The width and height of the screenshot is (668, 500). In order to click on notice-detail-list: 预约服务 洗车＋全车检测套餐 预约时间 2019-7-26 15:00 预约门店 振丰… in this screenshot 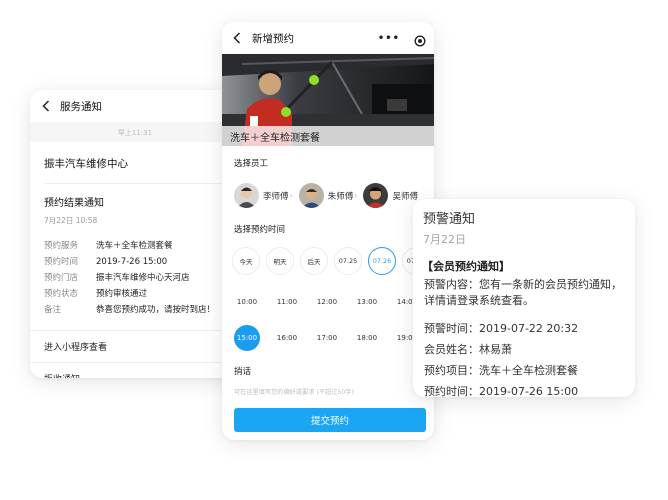, I will do `click(135, 278)`.